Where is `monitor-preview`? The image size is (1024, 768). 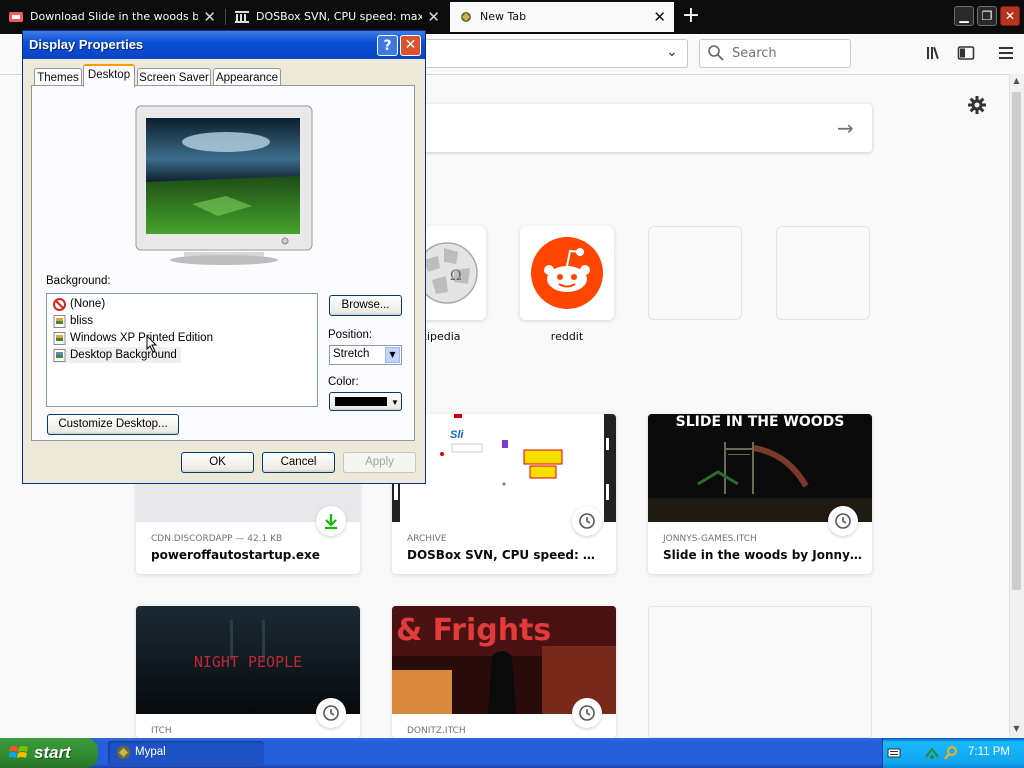 monitor-preview is located at coordinates (224, 185).